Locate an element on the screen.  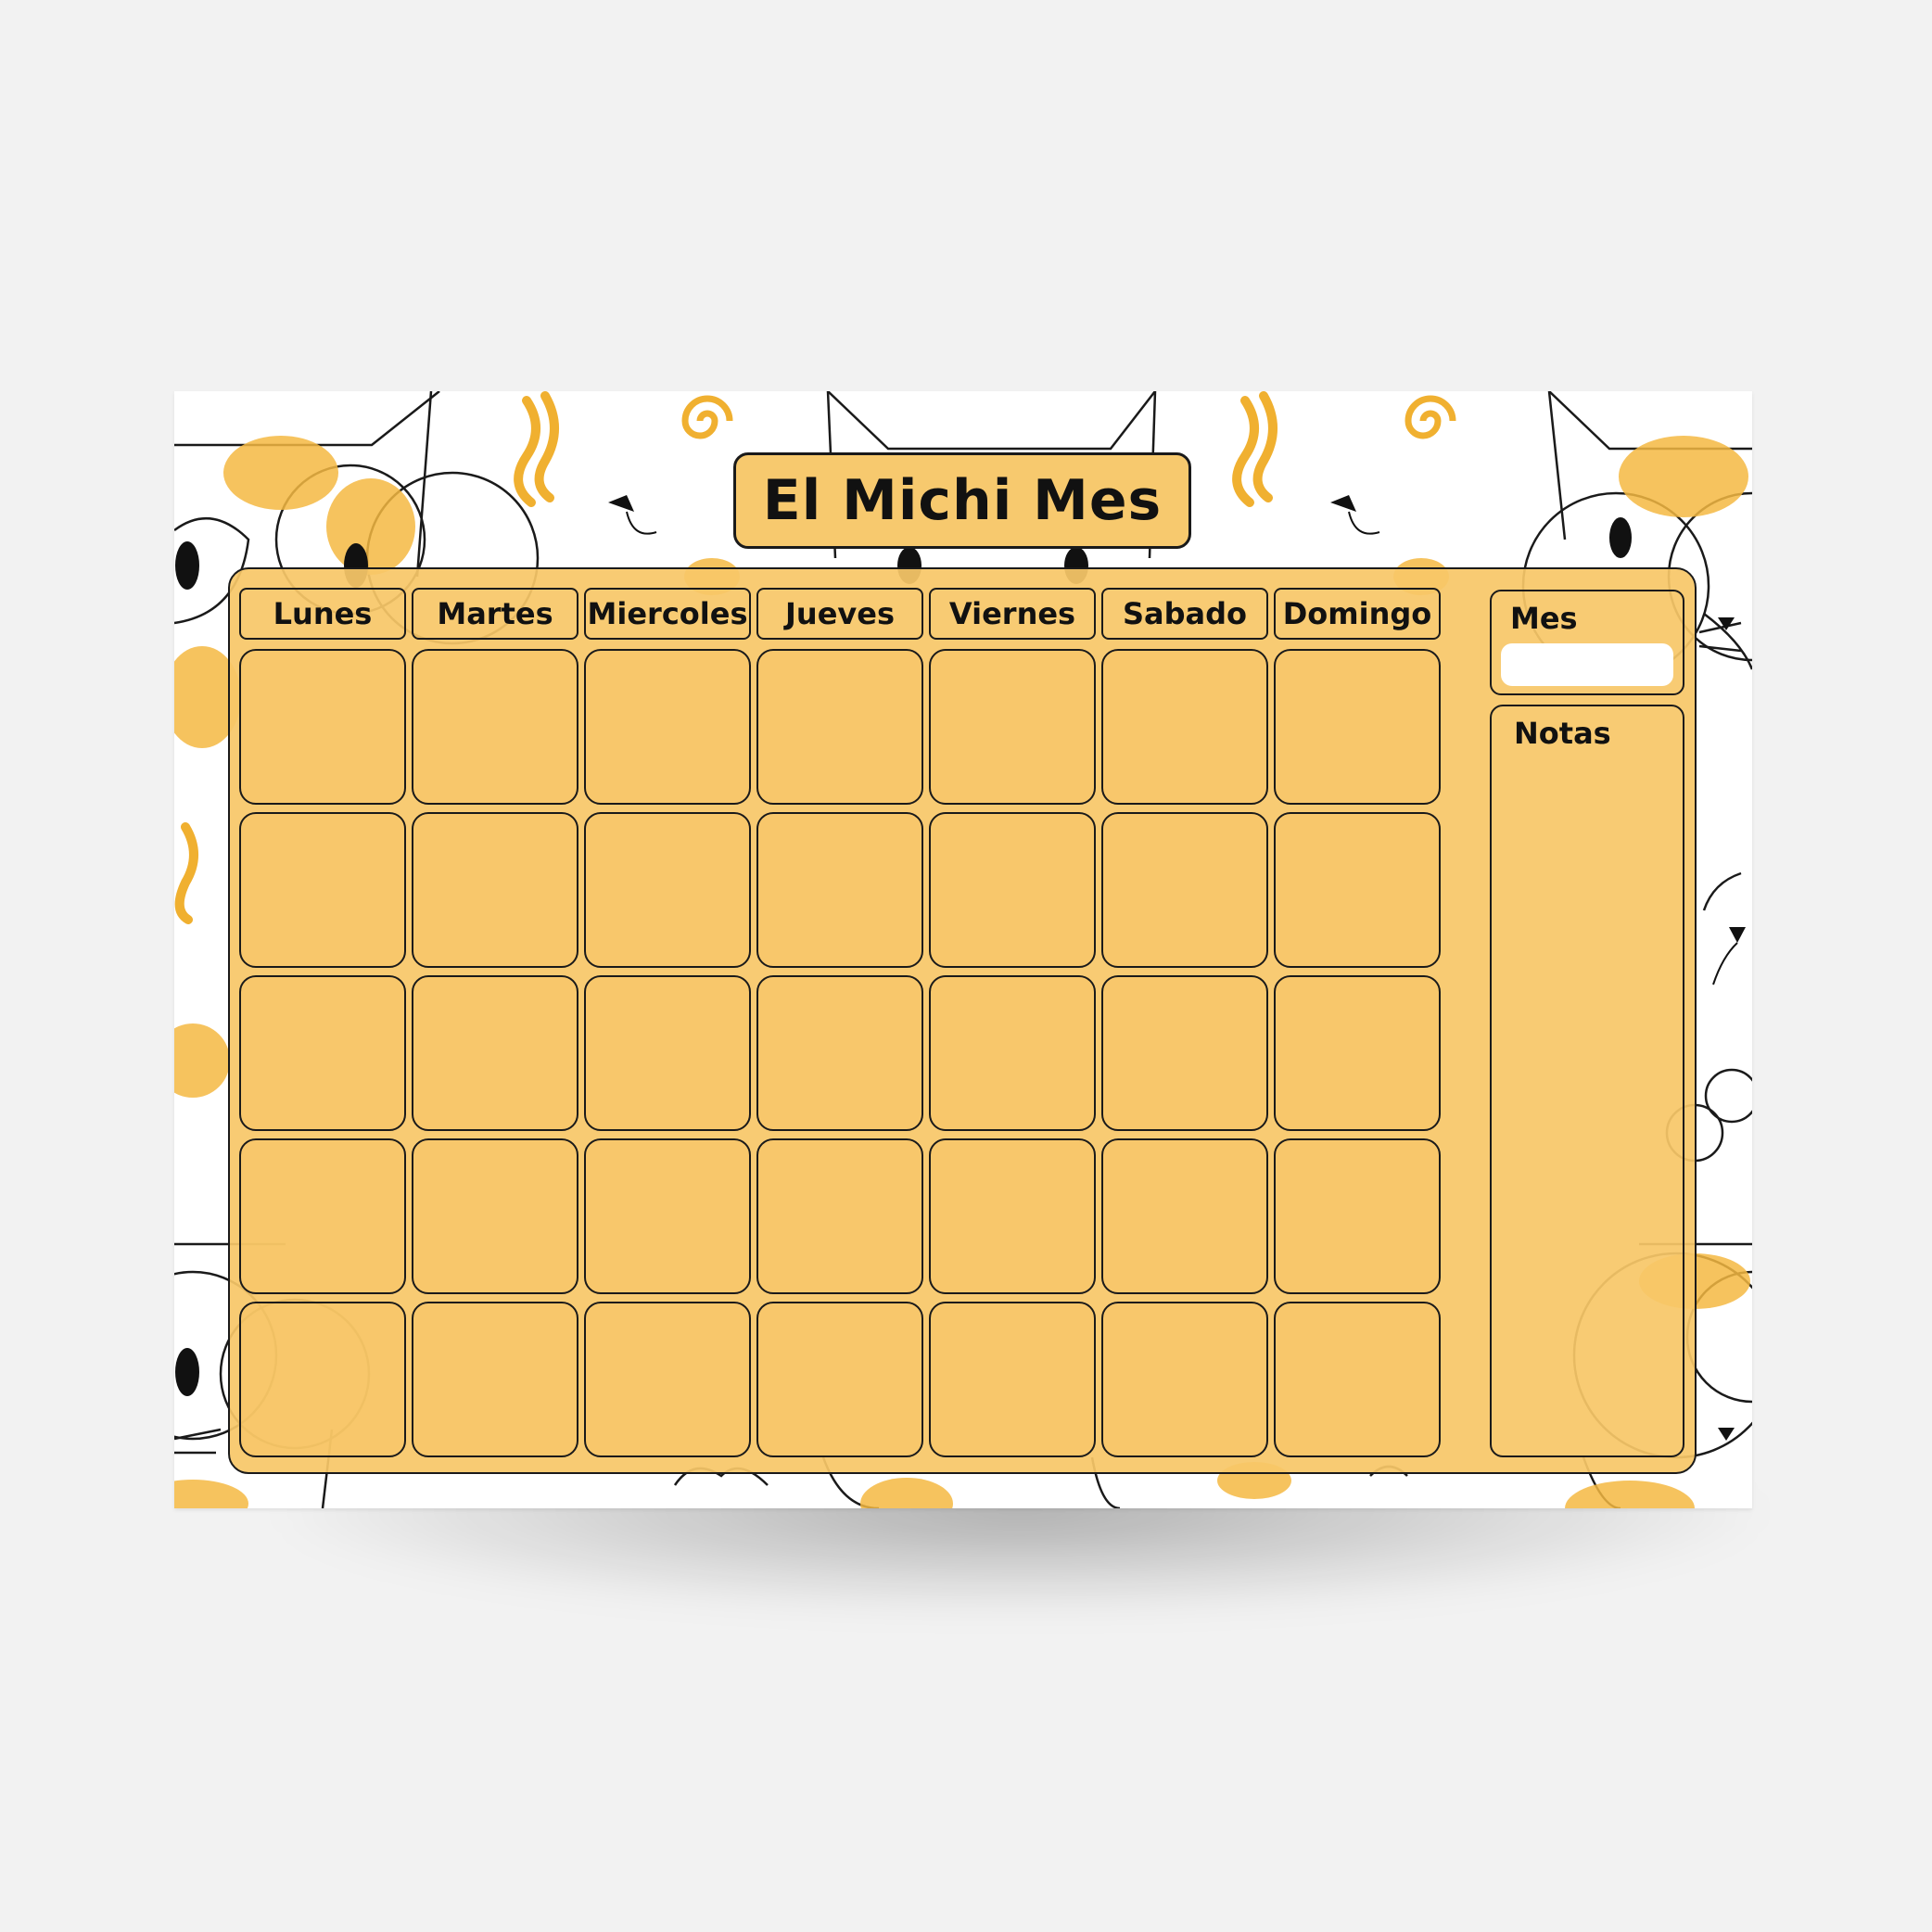
spiral-icon is located at coordinates (707, 417).